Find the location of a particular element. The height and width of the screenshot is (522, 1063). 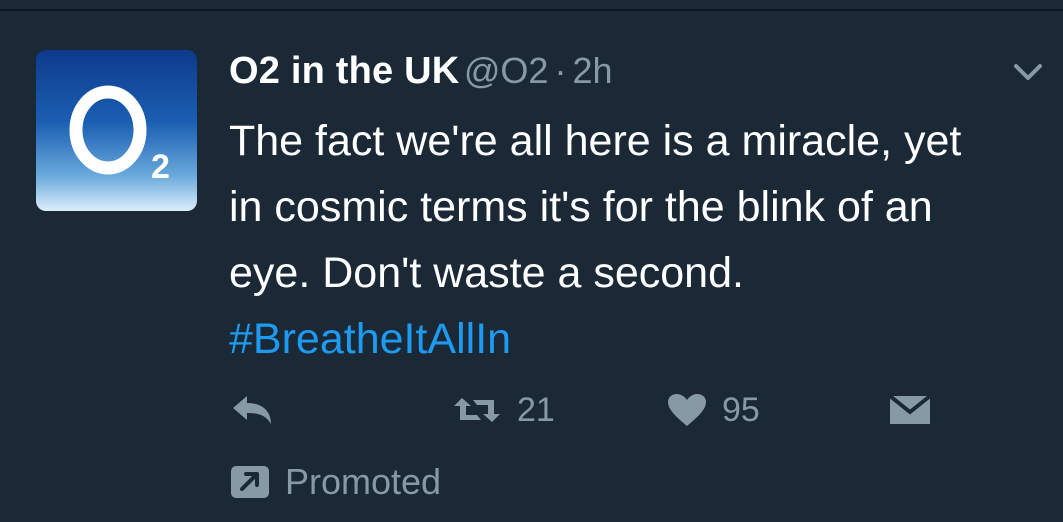

promoted-arrow-icon is located at coordinates (250, 482).